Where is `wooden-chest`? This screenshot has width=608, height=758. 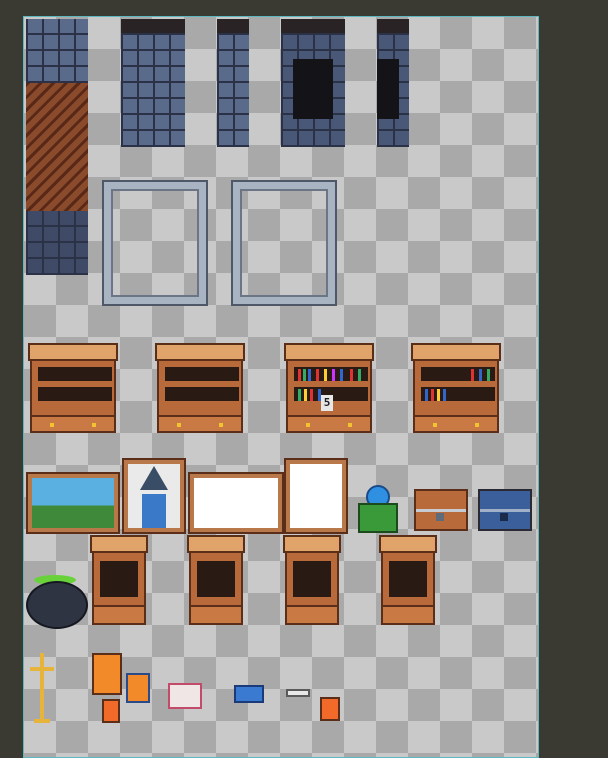
wooden-chest is located at coordinates (441, 510).